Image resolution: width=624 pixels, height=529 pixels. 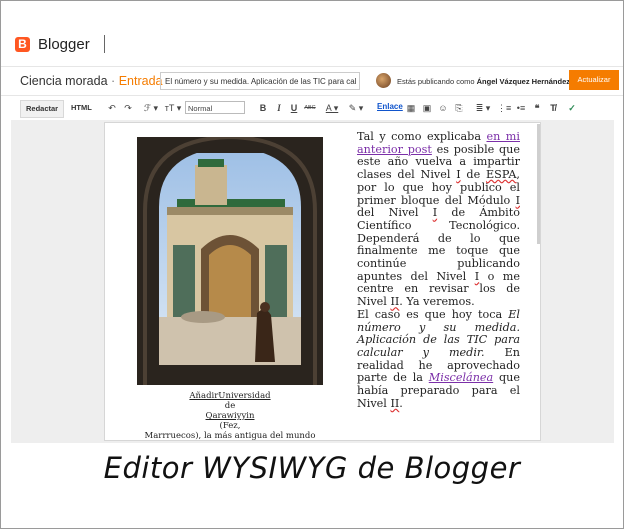 I want to click on breadcrumb: Ciencia morada · Entrada, so click(x=91, y=81).